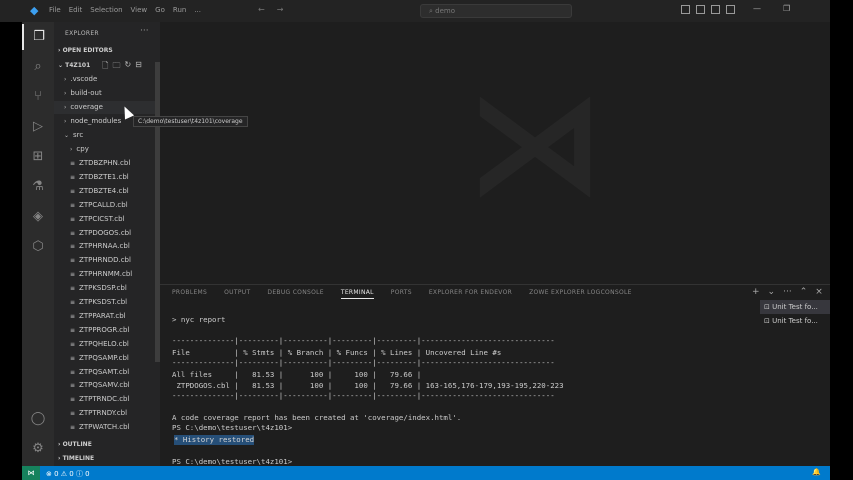  I want to click on back-arrow-icon: ←, so click(261, 9).